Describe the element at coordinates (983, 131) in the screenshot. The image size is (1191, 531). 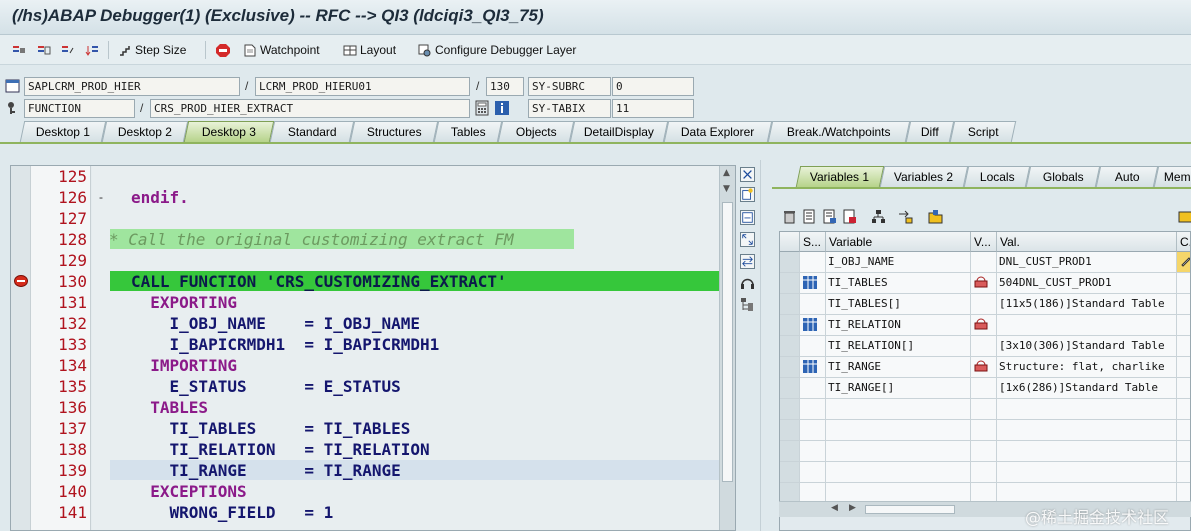
I see `tab-script: Script` at that location.